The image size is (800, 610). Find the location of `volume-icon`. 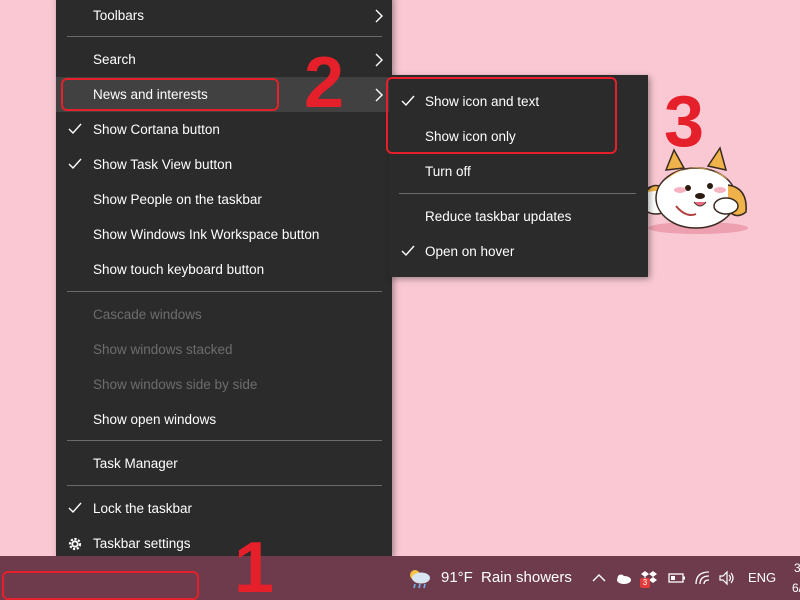

volume-icon is located at coordinates (727, 578).